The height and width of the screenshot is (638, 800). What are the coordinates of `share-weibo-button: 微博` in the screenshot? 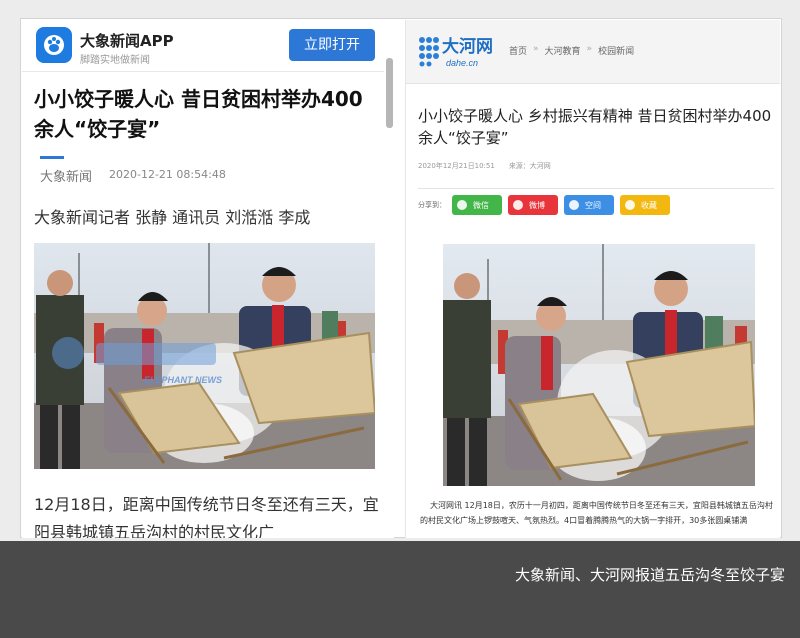 It's located at (533, 205).